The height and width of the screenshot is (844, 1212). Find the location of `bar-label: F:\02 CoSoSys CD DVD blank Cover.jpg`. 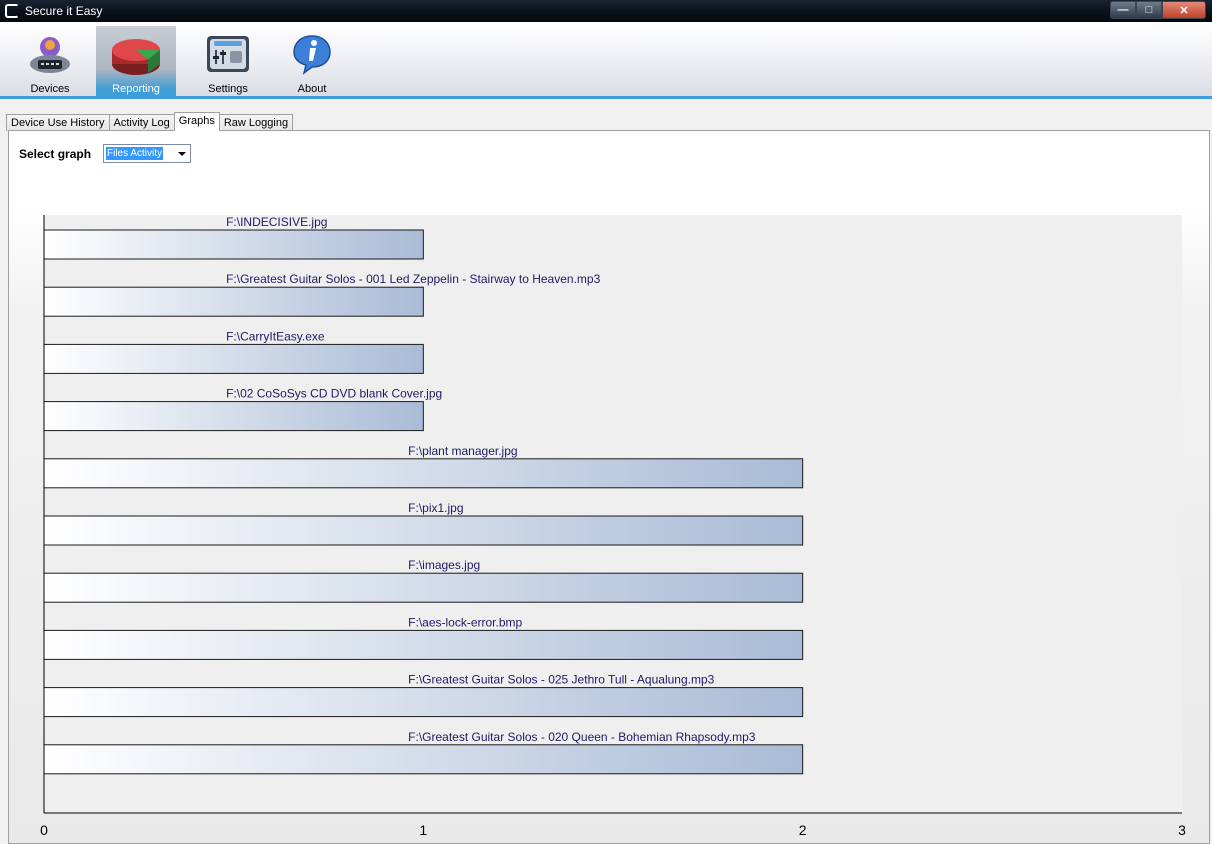

bar-label: F:\02 CoSoSys CD DVD blank Cover.jpg is located at coordinates (334, 394).